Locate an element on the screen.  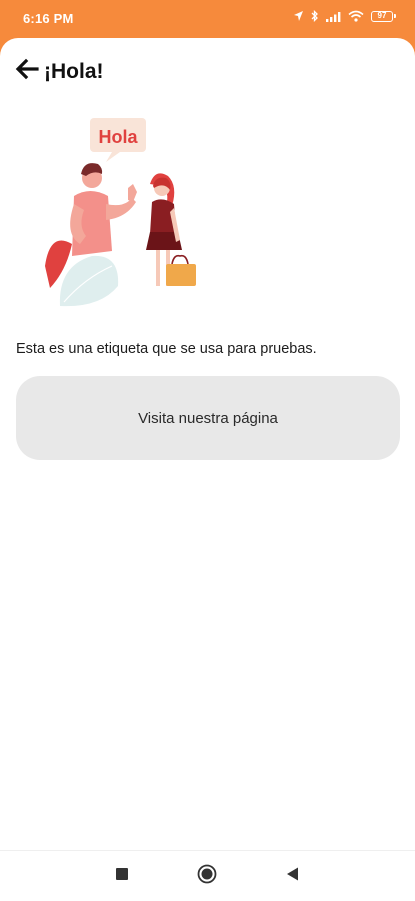
recents-square-icon is located at coordinates (122, 876).